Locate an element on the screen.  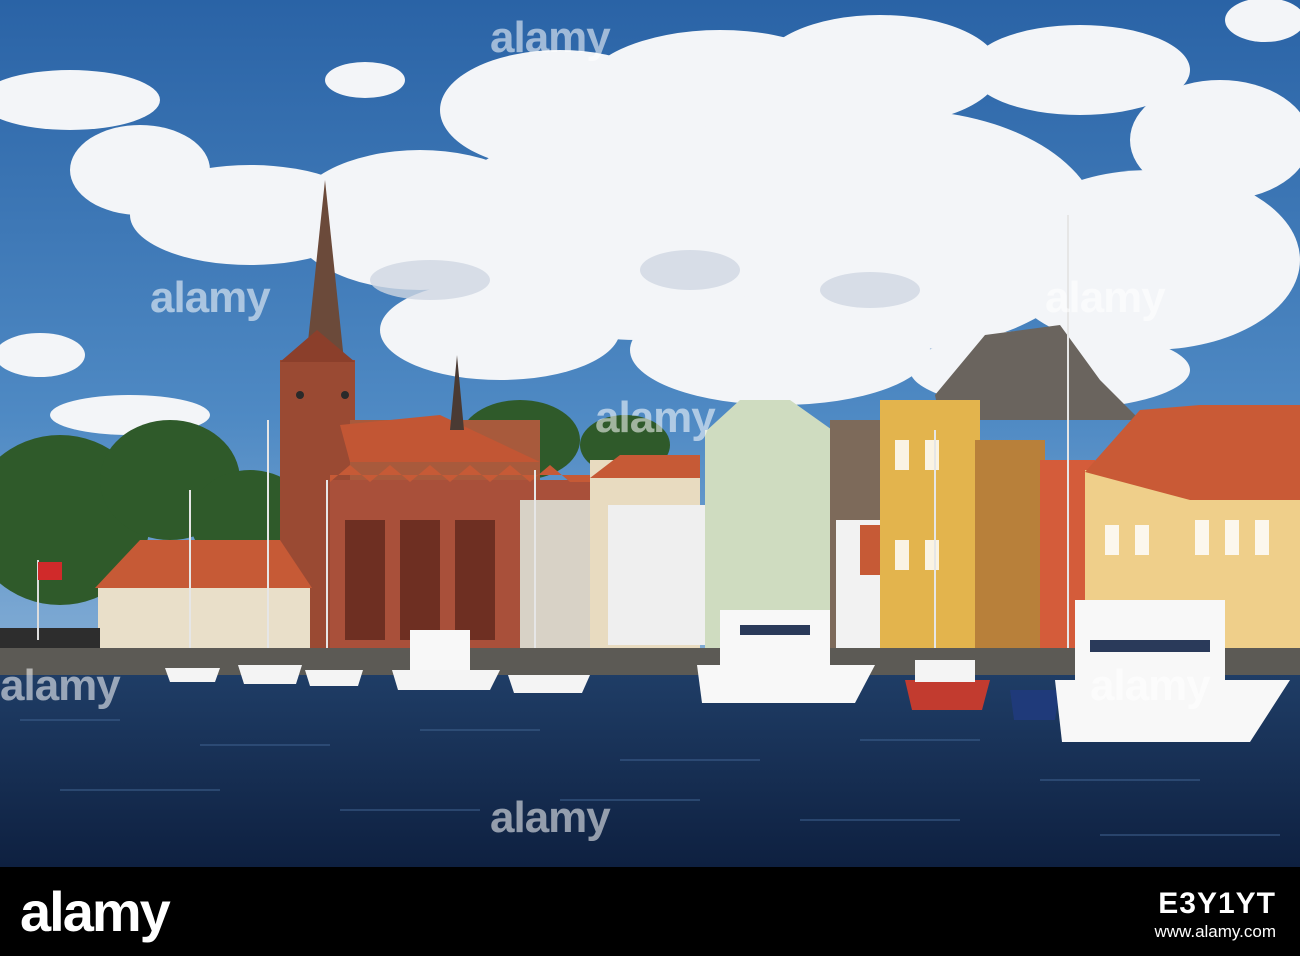
alamy-logo: alamy is located at coordinates (95, 911).